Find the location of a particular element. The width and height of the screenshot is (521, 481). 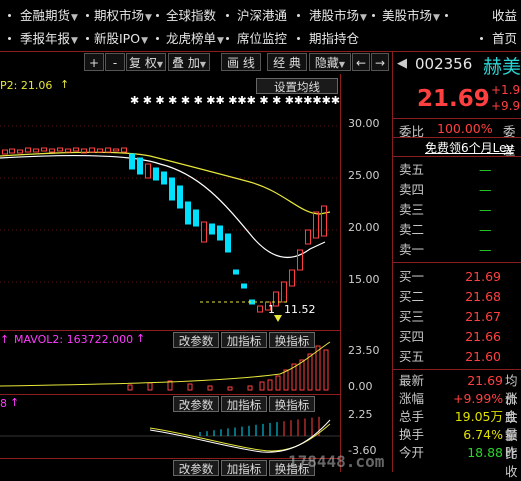

volume-switch-indicator-button: 换指标 is located at coordinates (292, 340).